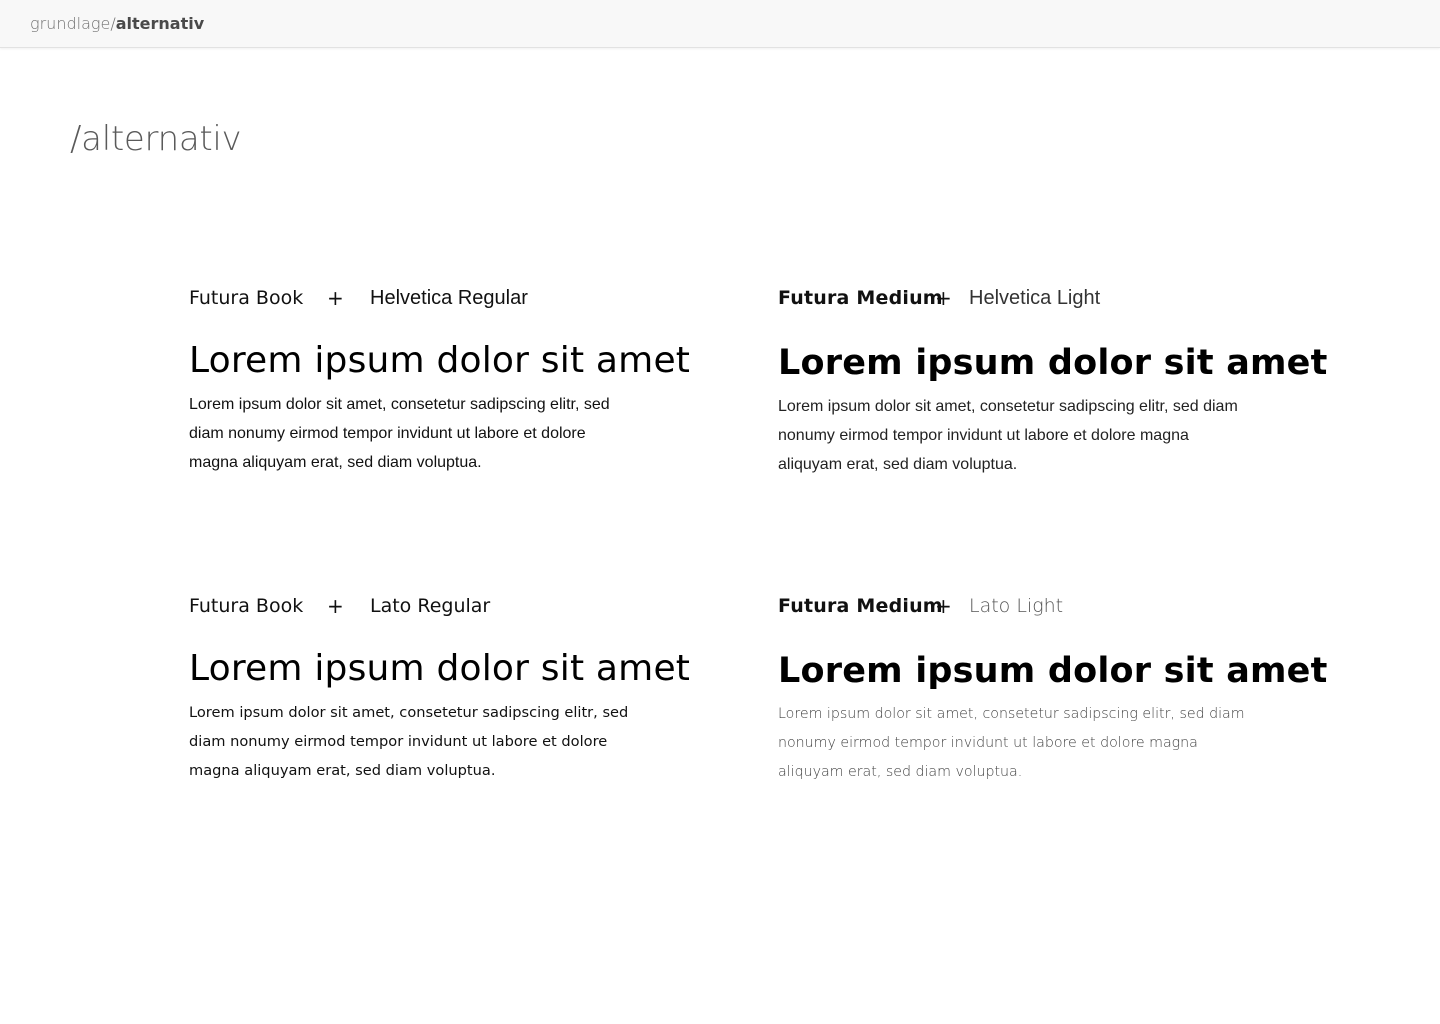 The width and height of the screenshot is (1440, 1024). Describe the element at coordinates (449, 298) in the screenshot. I see `body-font-name: Helvetica Regular` at that location.